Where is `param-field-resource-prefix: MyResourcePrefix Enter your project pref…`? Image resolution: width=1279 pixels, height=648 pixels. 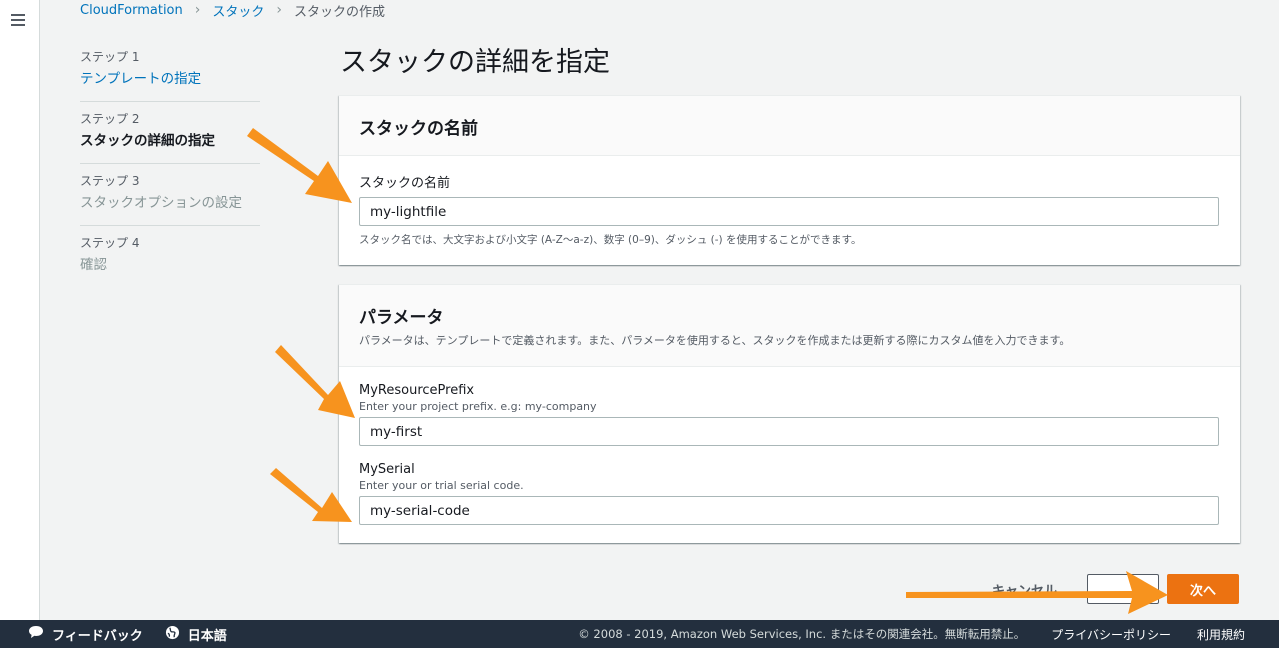
param-field-resource-prefix: MyResourcePrefix Enter your project pref… is located at coordinates (789, 414).